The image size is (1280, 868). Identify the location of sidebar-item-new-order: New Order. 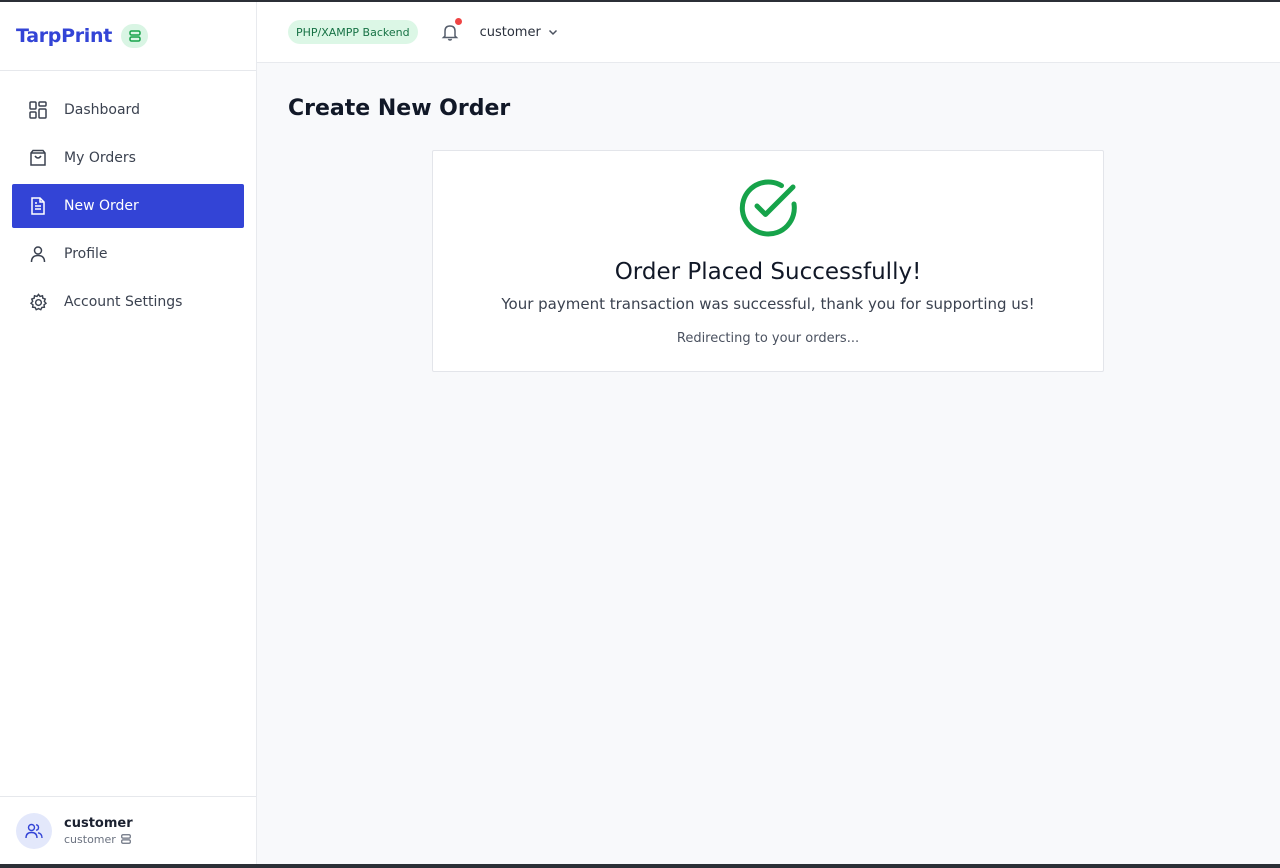
(128, 206).